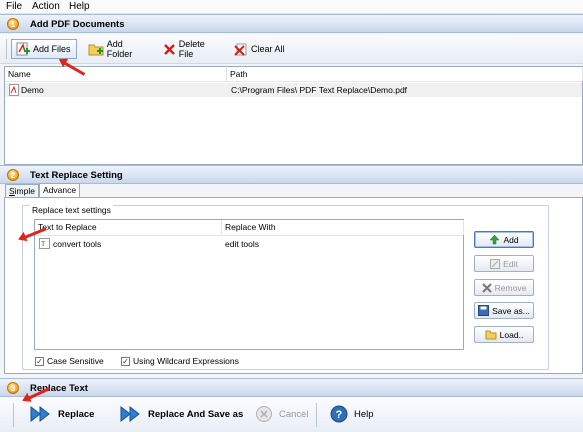 This screenshot has height=432, width=583. What do you see at coordinates (364, 414) in the screenshot?
I see `help-label: Help` at bounding box center [364, 414].